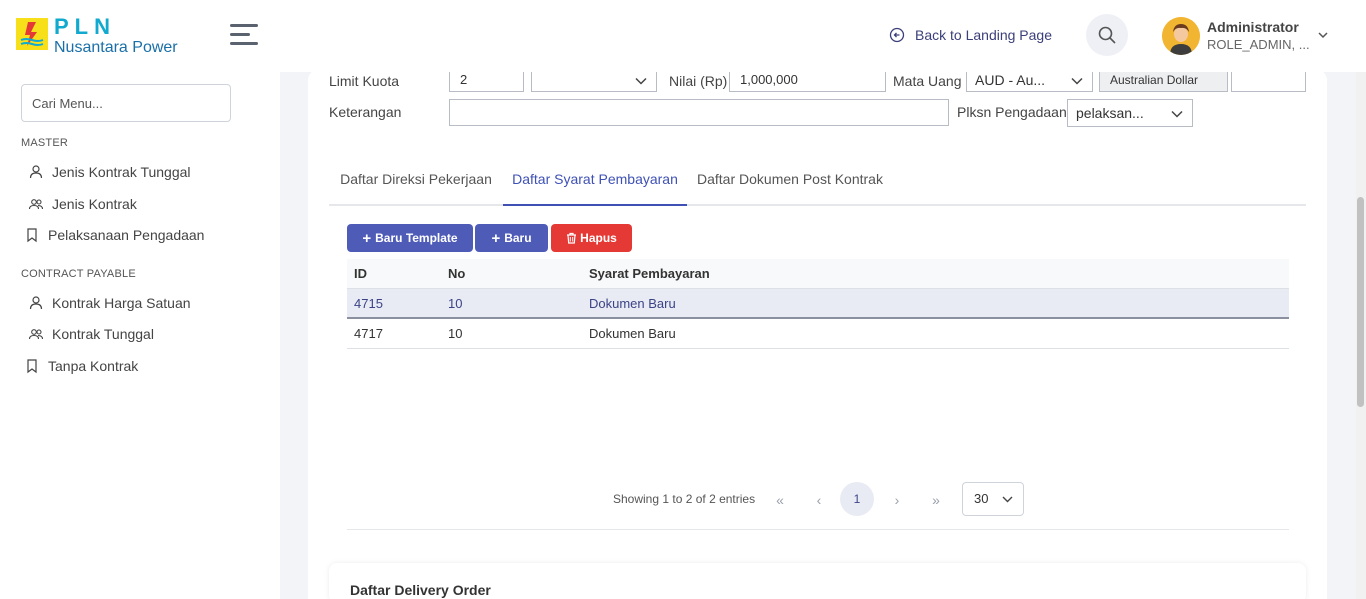 The image size is (1366, 599). Describe the element at coordinates (790, 183) in the screenshot. I see `tab-daftar-dokumen-post-kontrak: Daftar Dokumen Post Kontrak` at that location.